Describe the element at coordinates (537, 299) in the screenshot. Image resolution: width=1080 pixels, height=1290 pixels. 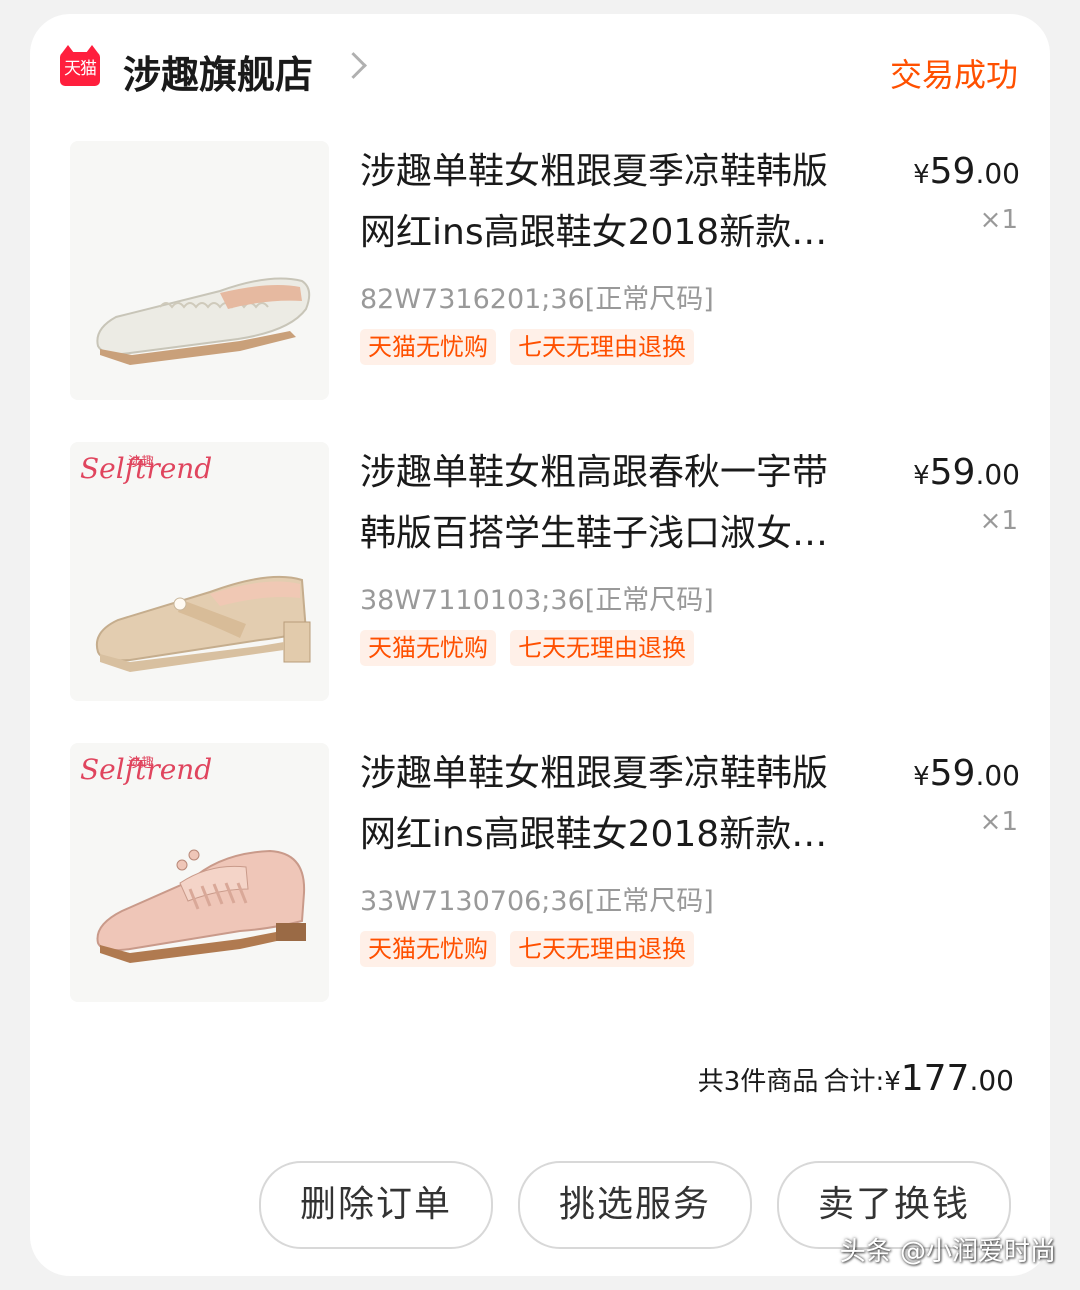
I see `item-sku: 82W7316201;36[正常尺码]` at that location.